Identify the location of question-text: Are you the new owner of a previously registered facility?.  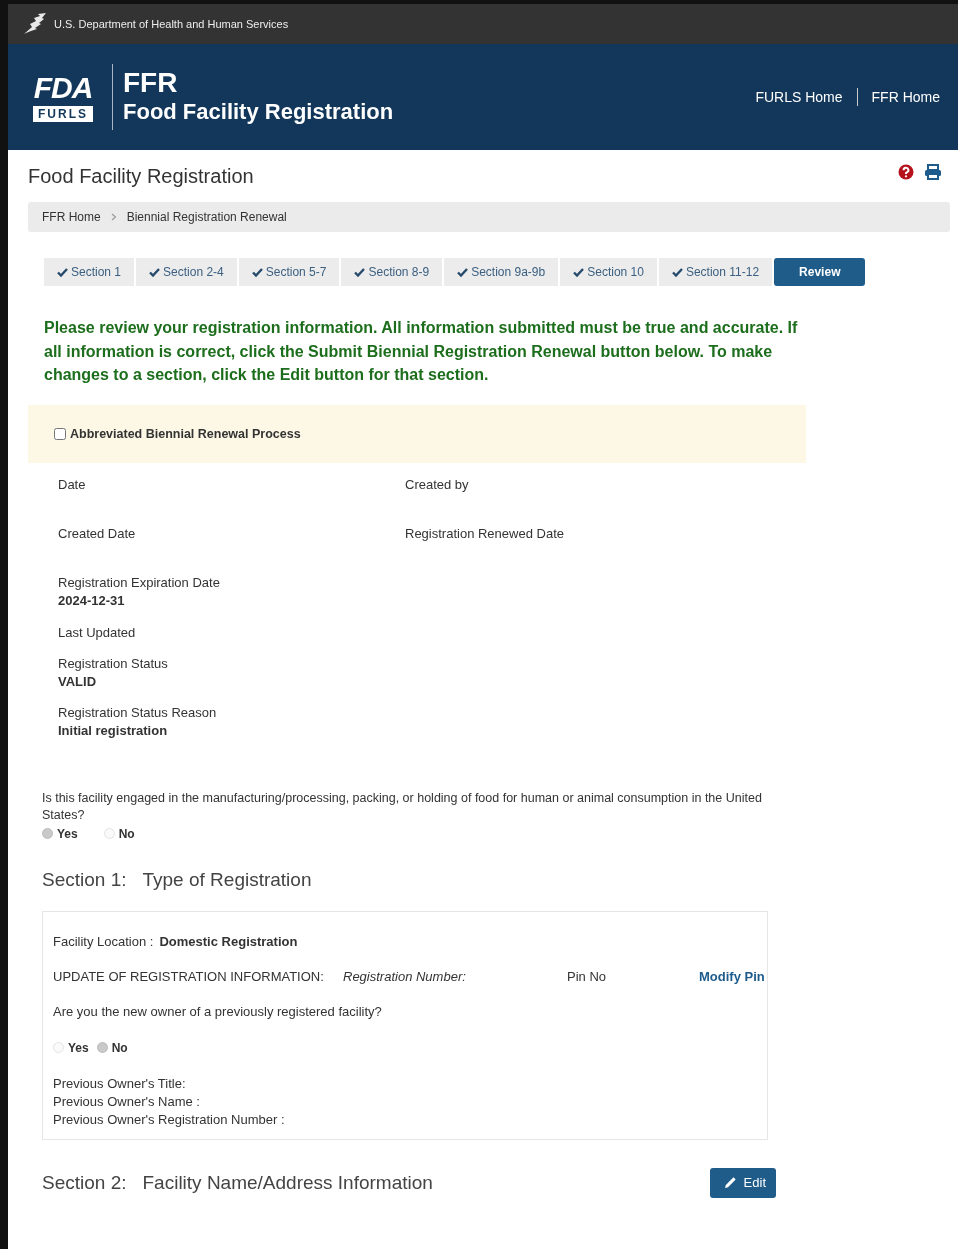
(218, 1011).